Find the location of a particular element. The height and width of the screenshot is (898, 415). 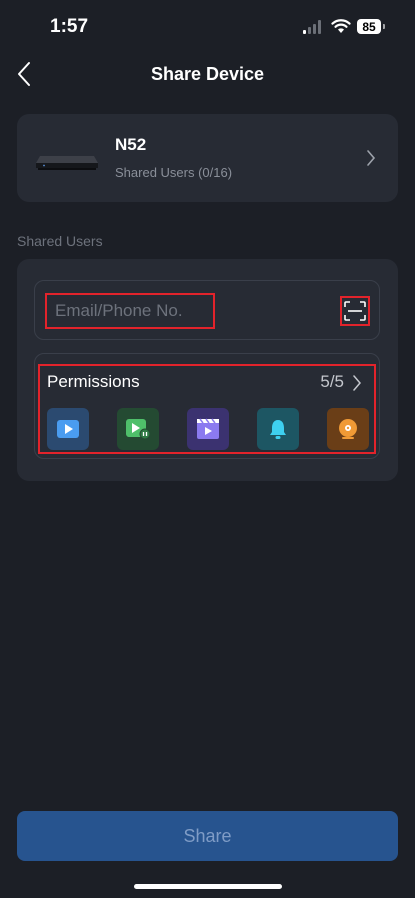

notification-bell-icon is located at coordinates (278, 429).